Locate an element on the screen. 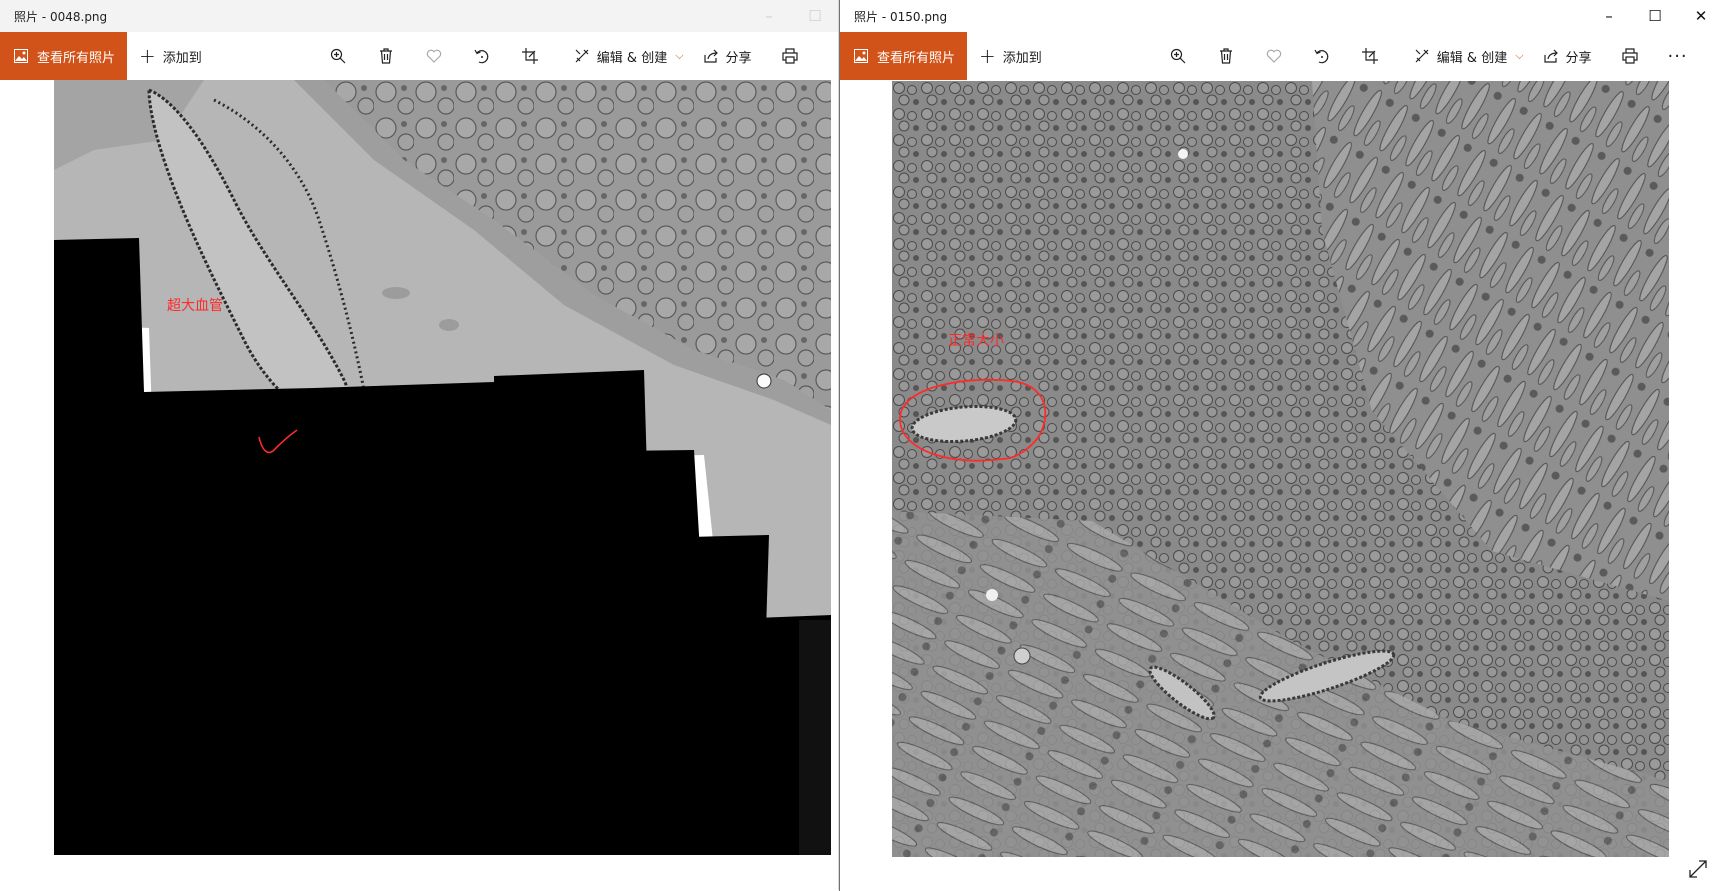  expand-icon is located at coordinates (1698, 869).